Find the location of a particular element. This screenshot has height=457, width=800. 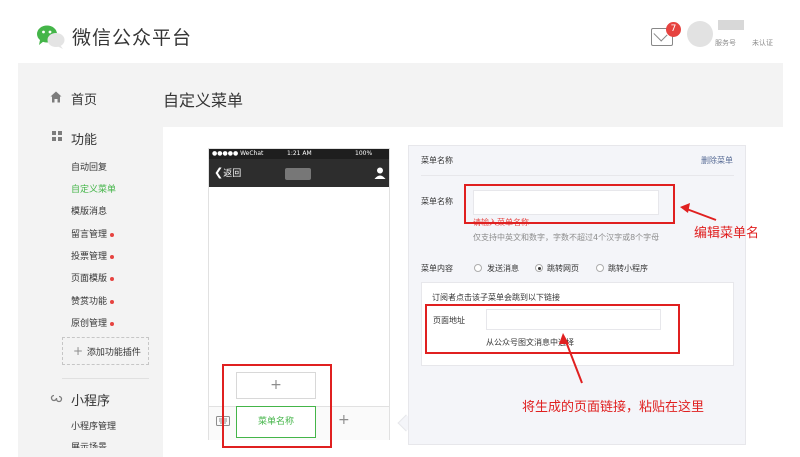

delete-menu-link: 删除菜单 is located at coordinates (717, 160).